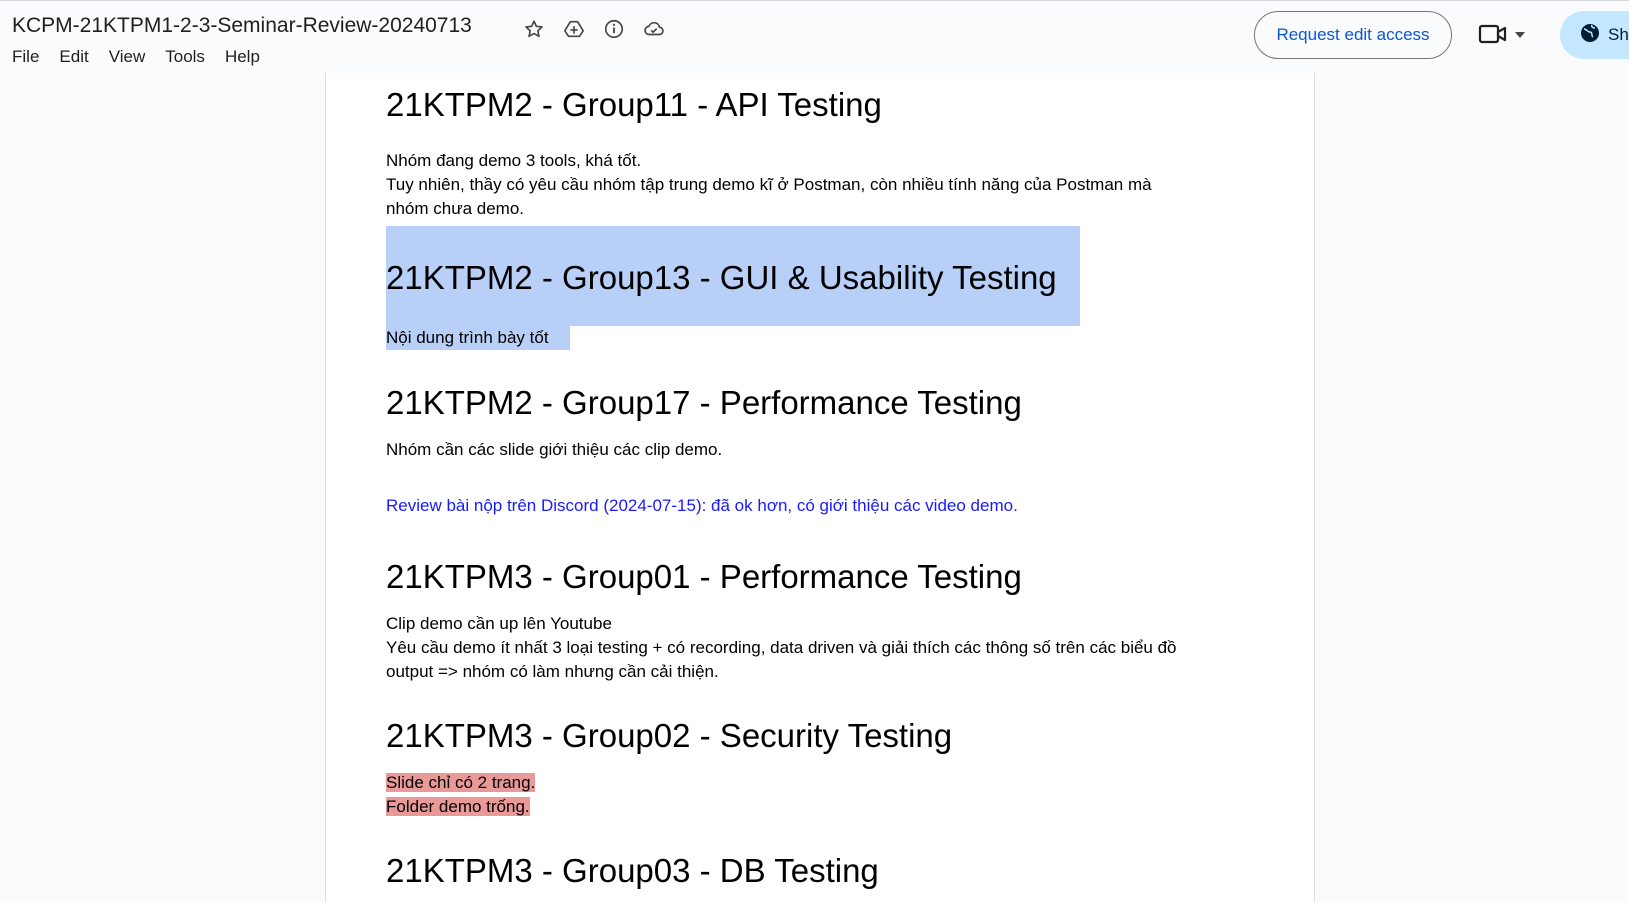 This screenshot has width=1629, height=902. Describe the element at coordinates (30, 57) in the screenshot. I see `menu-file: File` at that location.